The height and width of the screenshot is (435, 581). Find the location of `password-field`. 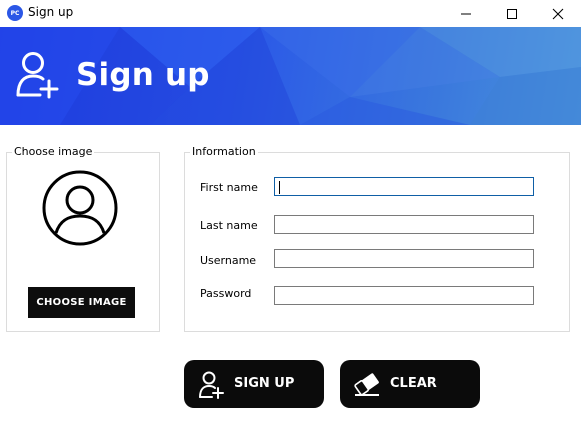

password-field is located at coordinates (404, 295).